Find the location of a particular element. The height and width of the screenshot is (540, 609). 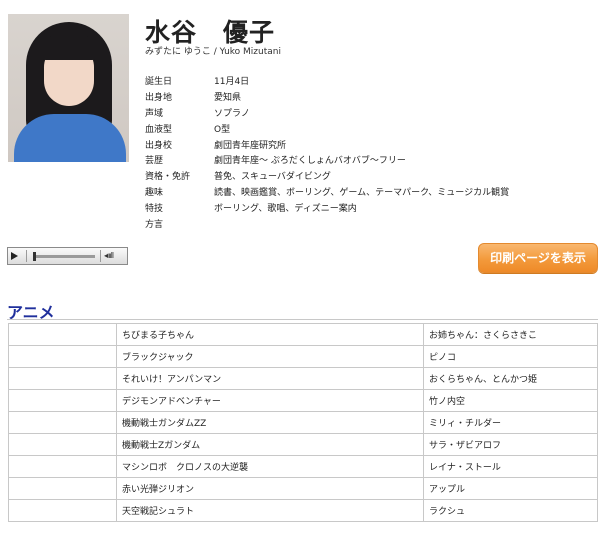

audio-player: ◂ıııll is located at coordinates (67, 256).